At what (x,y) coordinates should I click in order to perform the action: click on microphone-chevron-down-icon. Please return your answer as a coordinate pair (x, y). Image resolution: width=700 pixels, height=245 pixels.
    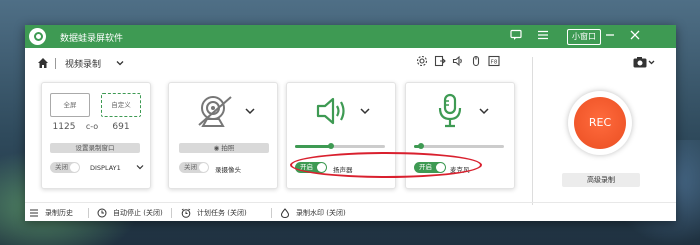
    Looking at the image, I should click on (484, 111).